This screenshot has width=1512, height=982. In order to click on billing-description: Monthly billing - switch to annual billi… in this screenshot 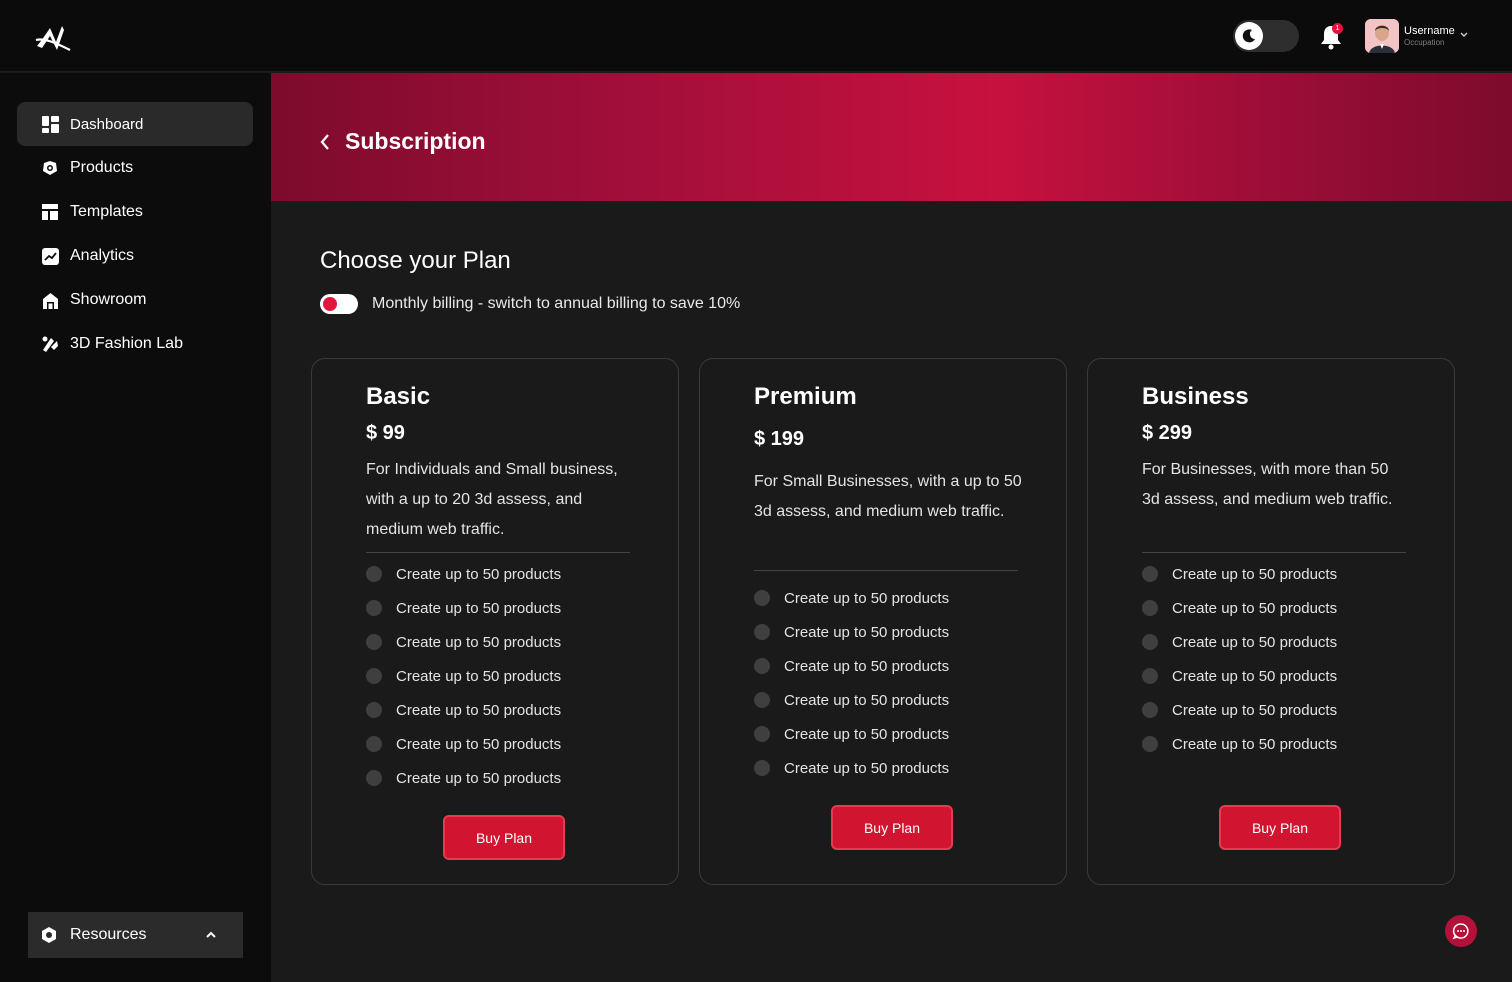, I will do `click(556, 303)`.